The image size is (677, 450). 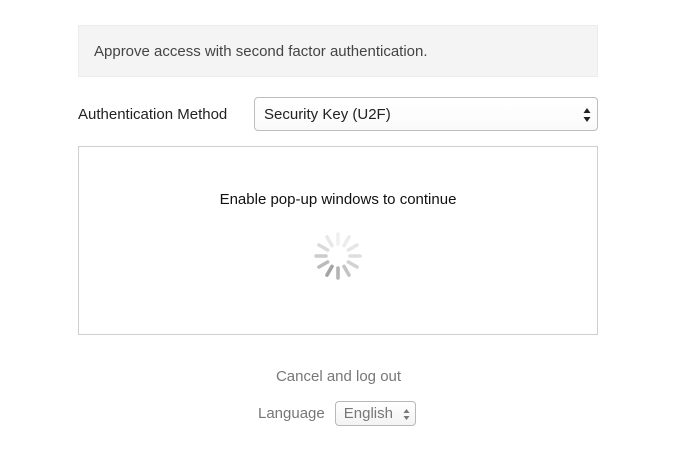 I want to click on auth-method-select: Security Key (U2F), so click(x=426, y=114).